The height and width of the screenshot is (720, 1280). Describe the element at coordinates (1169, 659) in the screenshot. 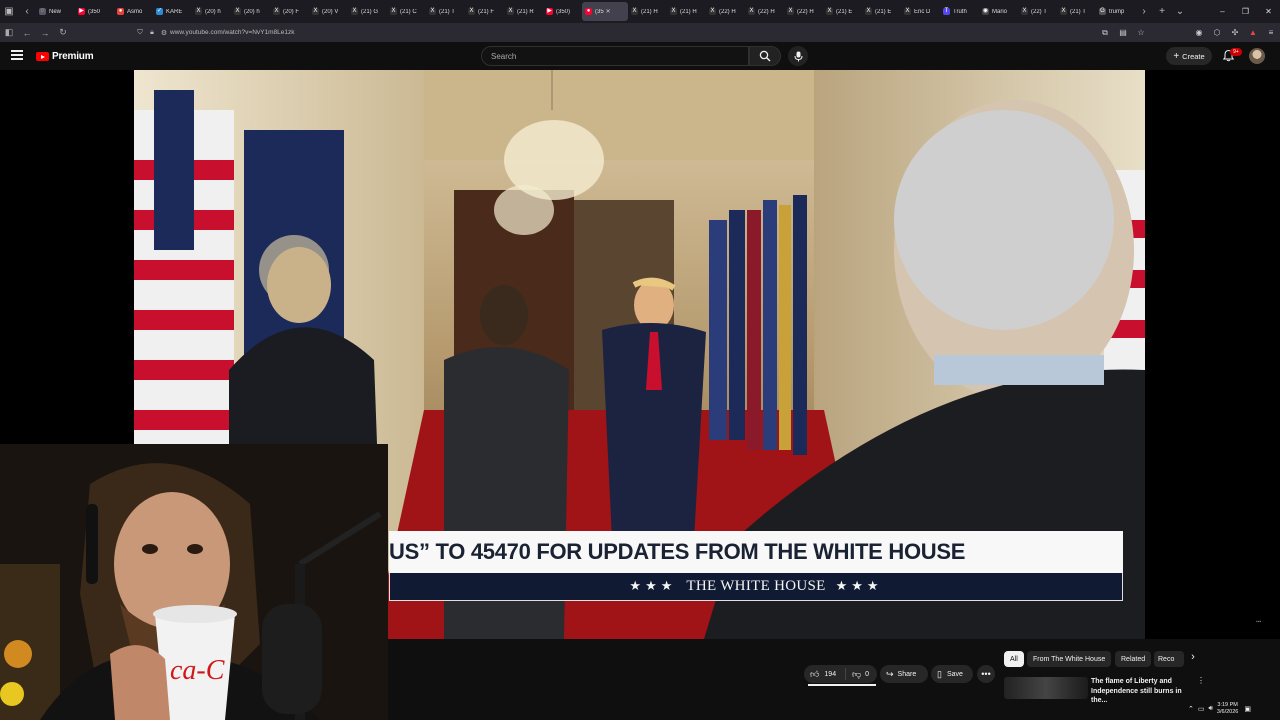

I see `chip-recently-uploaded: Reco` at that location.